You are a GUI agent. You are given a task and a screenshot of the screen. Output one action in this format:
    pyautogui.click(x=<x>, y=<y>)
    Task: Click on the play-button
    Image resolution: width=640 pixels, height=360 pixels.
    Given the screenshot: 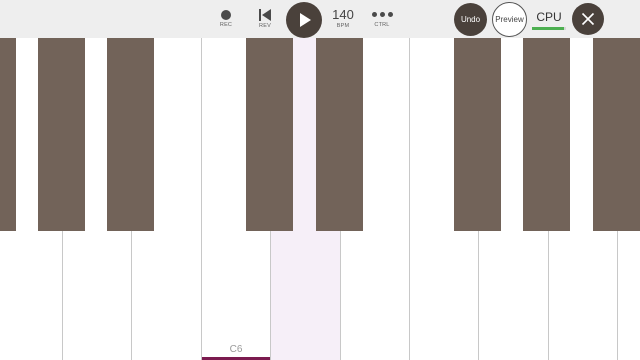 What is the action you would take?
    pyautogui.click(x=304, y=20)
    